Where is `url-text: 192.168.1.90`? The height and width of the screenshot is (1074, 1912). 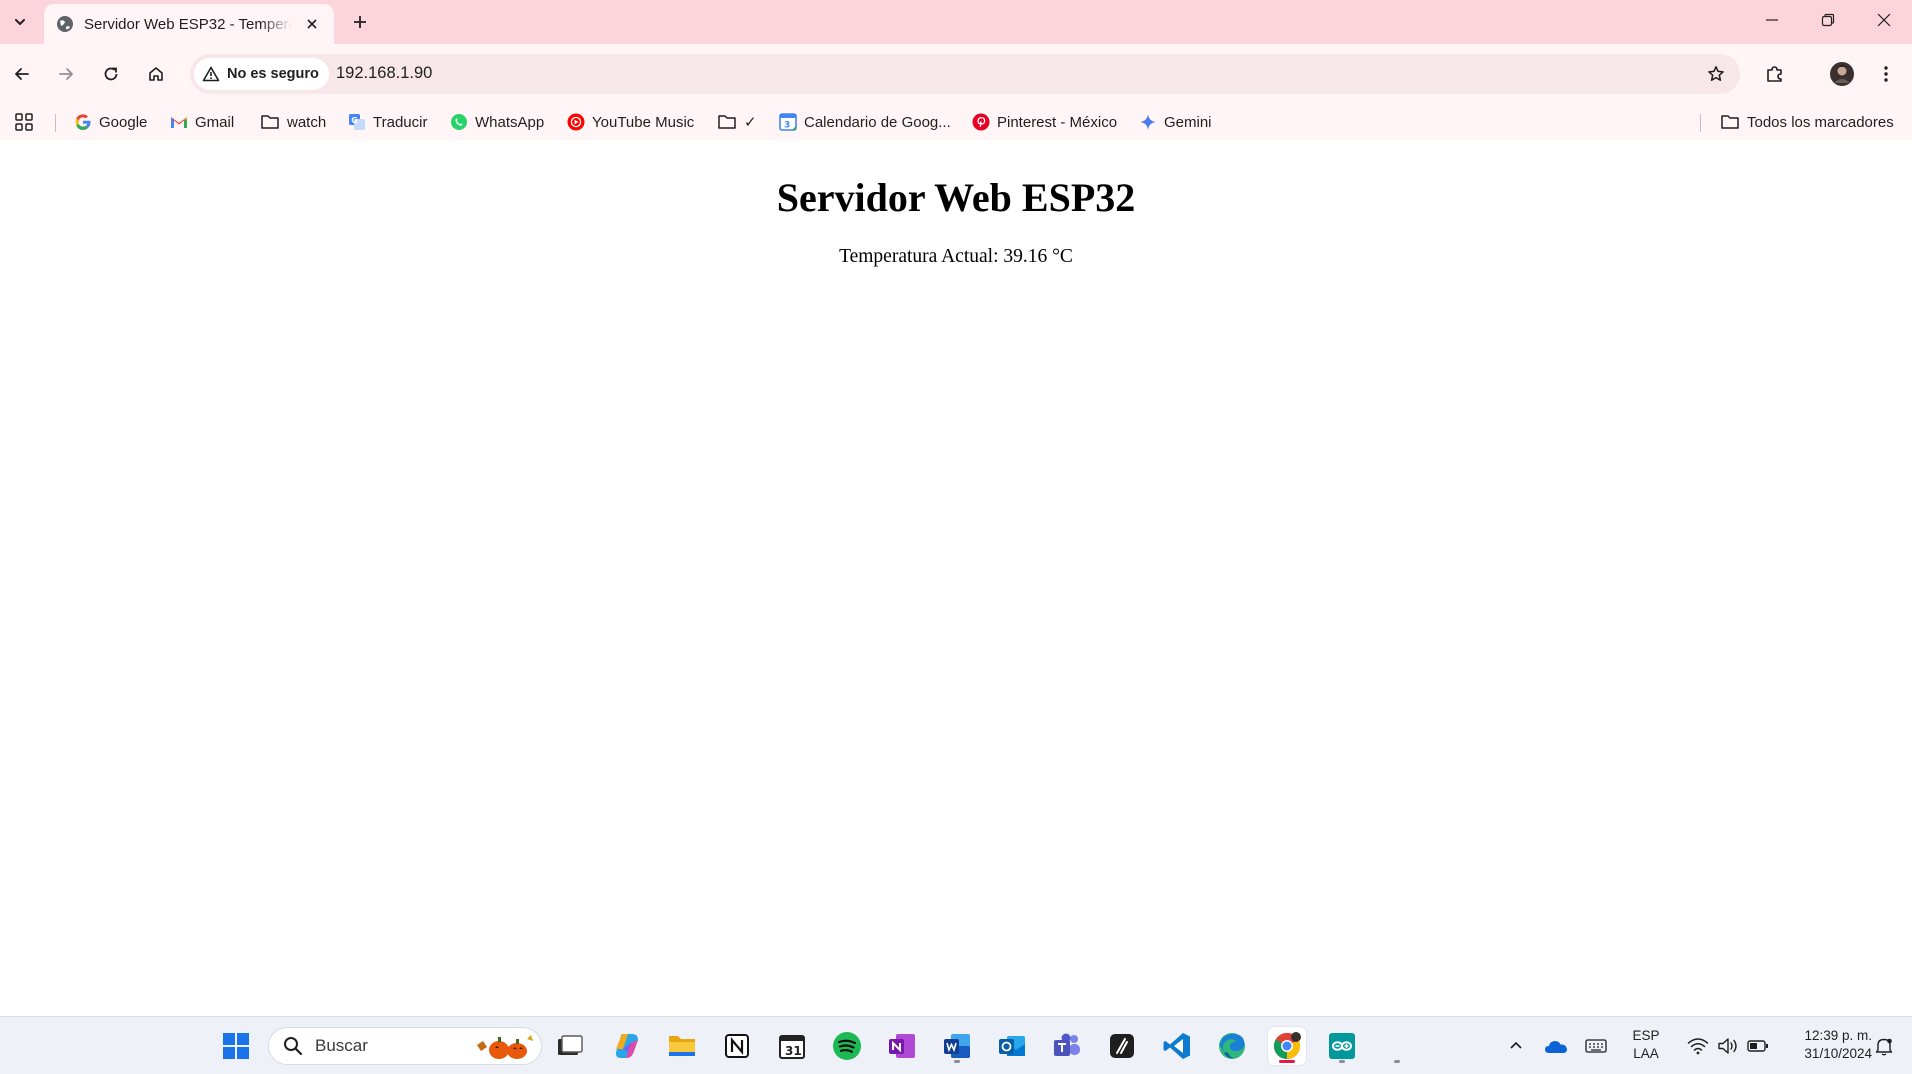 url-text: 192.168.1.90 is located at coordinates (384, 73).